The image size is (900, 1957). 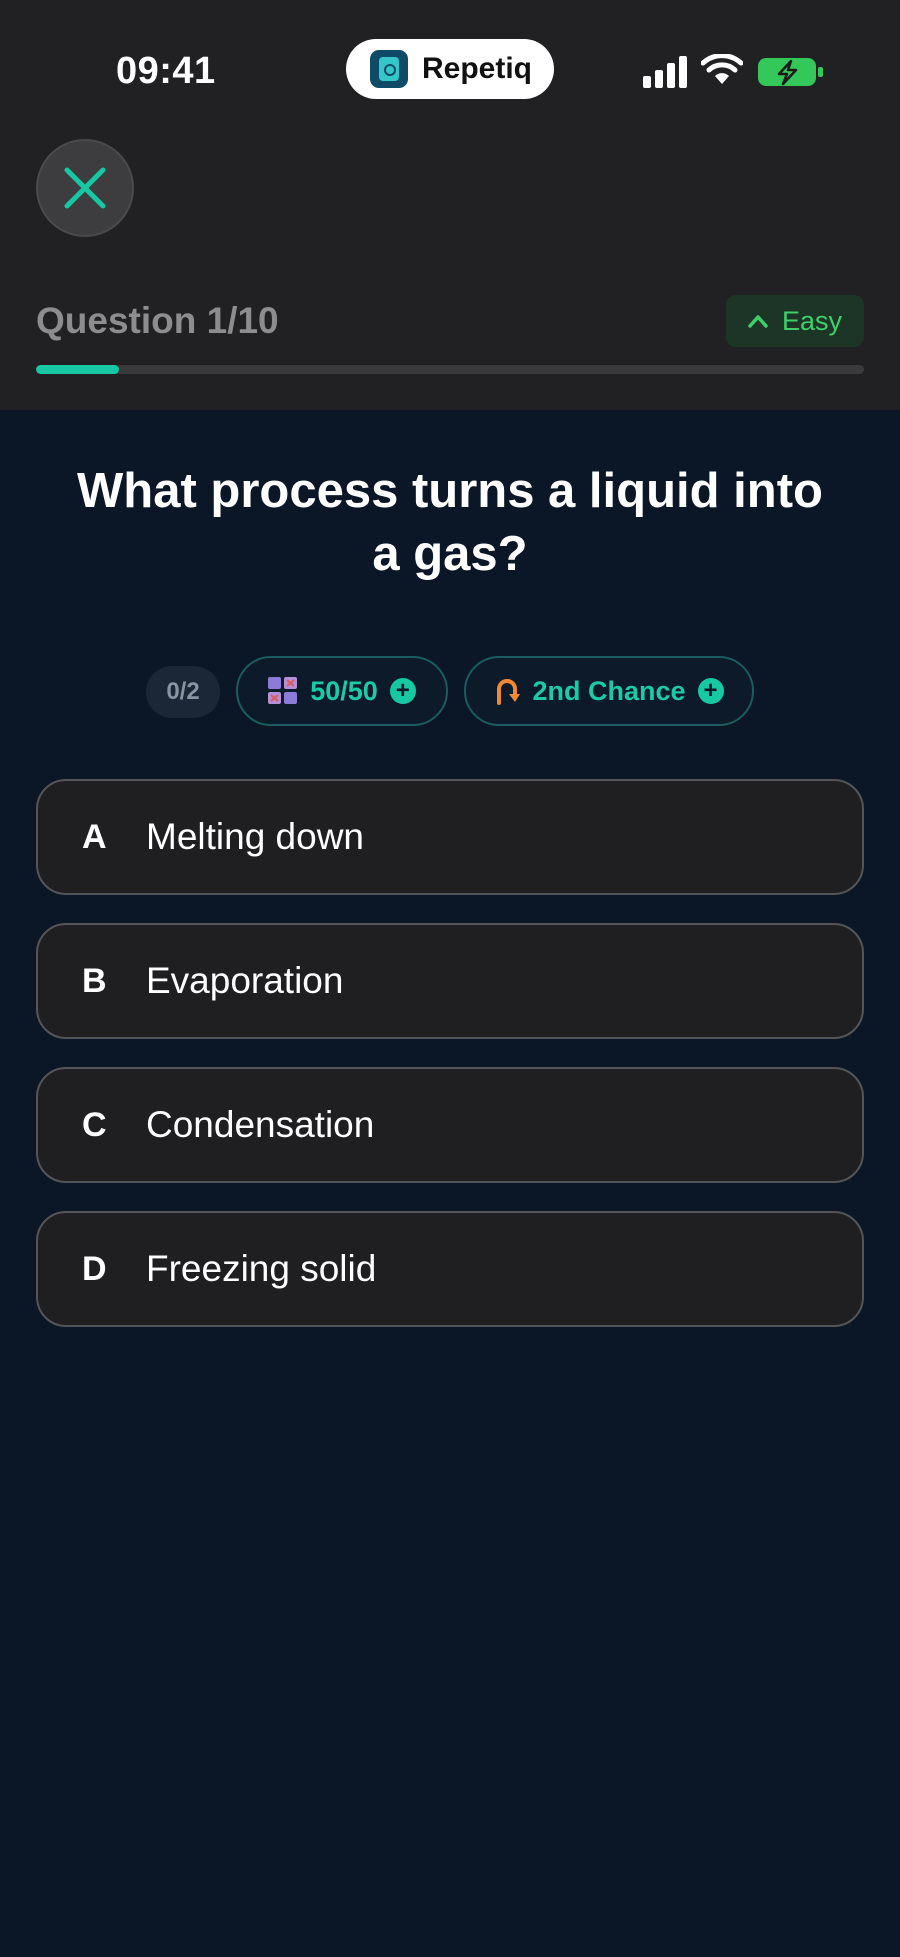 I want to click on answer-letter: C, so click(x=94, y=1124).